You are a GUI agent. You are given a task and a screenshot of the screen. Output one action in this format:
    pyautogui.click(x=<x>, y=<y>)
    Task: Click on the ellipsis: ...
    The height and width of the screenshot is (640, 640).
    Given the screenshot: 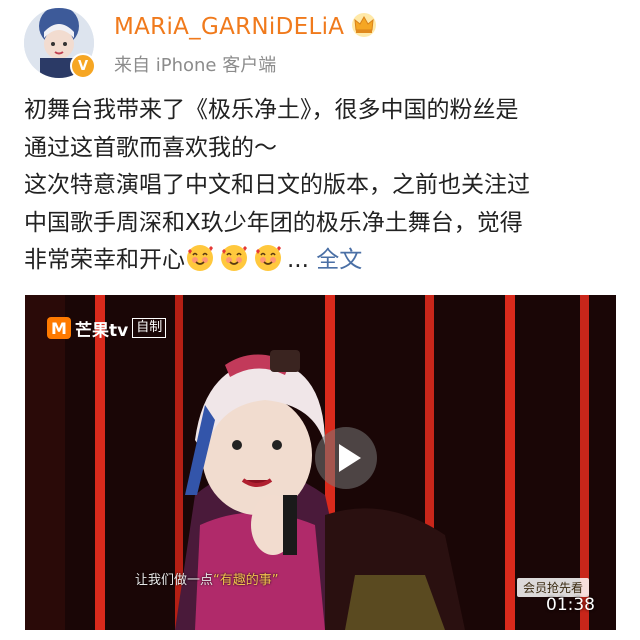 What is the action you would take?
    pyautogui.click(x=298, y=260)
    